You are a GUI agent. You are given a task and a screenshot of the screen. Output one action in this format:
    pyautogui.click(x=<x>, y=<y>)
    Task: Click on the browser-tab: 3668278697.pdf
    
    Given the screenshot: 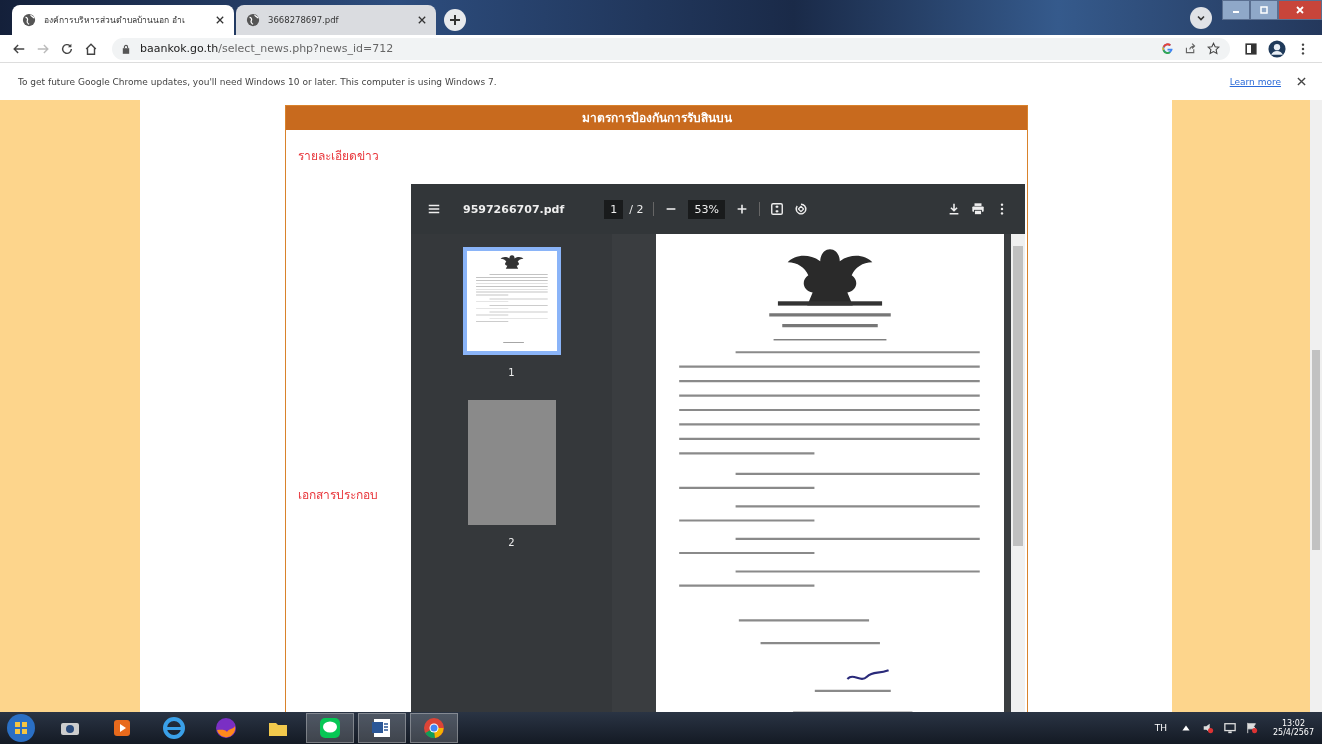 What is the action you would take?
    pyautogui.click(x=336, y=20)
    